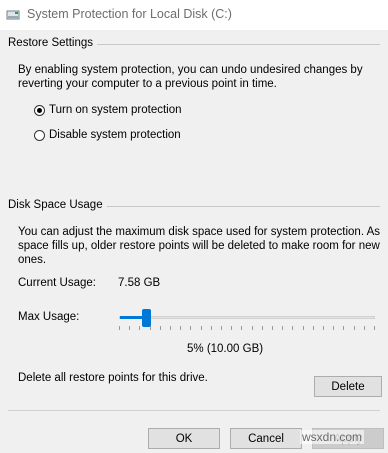 Image resolution: width=388 pixels, height=453 pixels. Describe the element at coordinates (332, 437) in the screenshot. I see `watermark-text: wsxdn.com` at that location.